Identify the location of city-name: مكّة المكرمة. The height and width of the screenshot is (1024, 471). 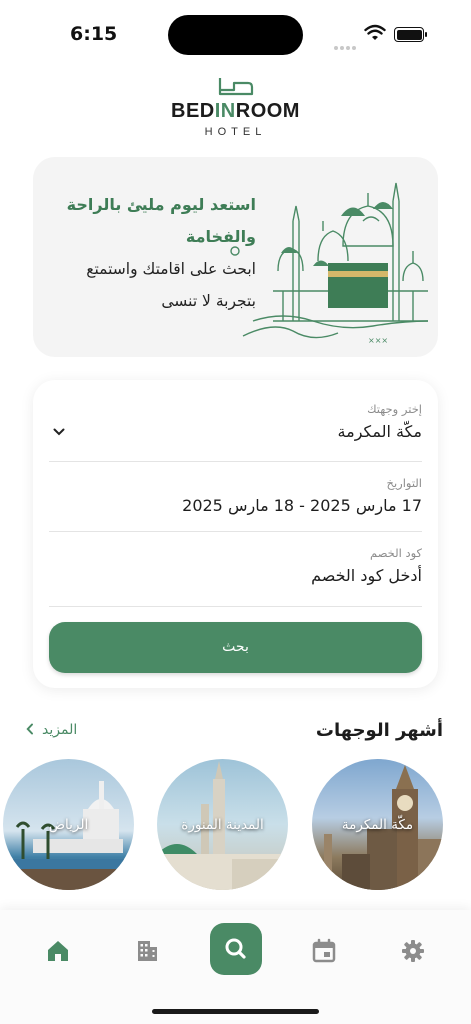
(377, 825).